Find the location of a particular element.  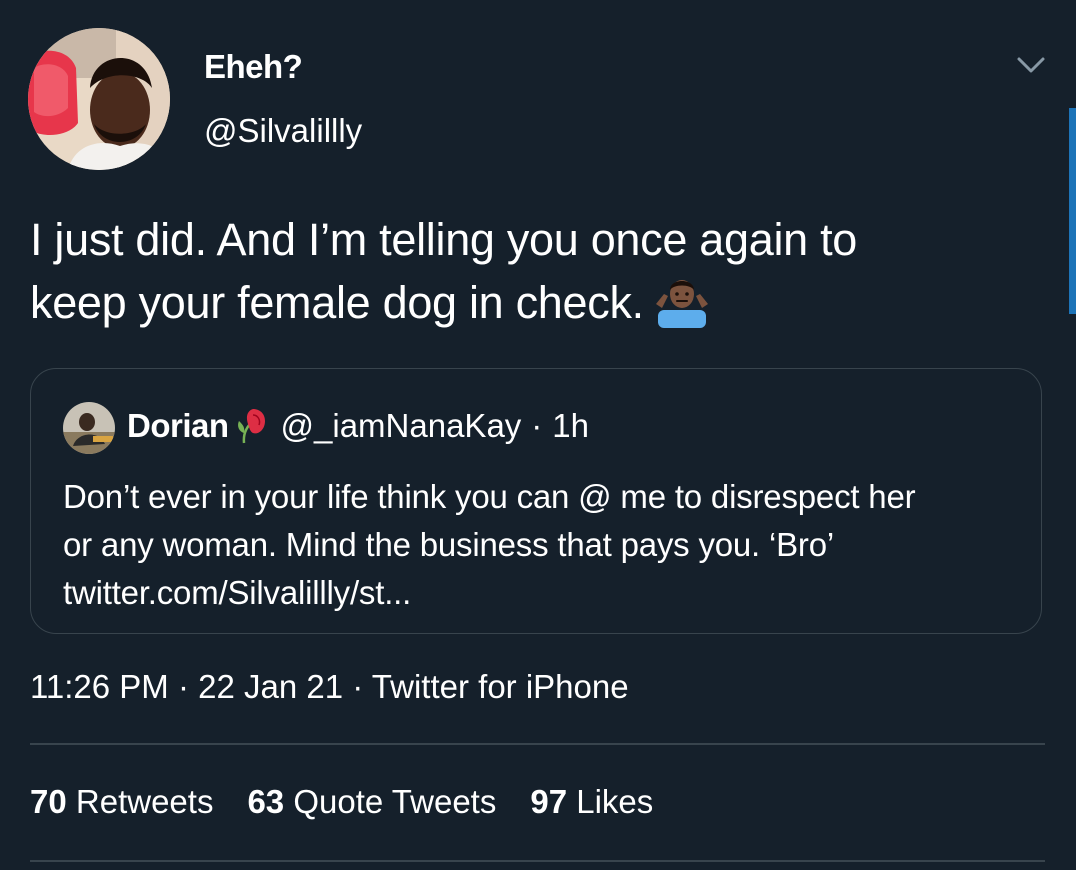

quoted-author-avatar is located at coordinates (89, 428).